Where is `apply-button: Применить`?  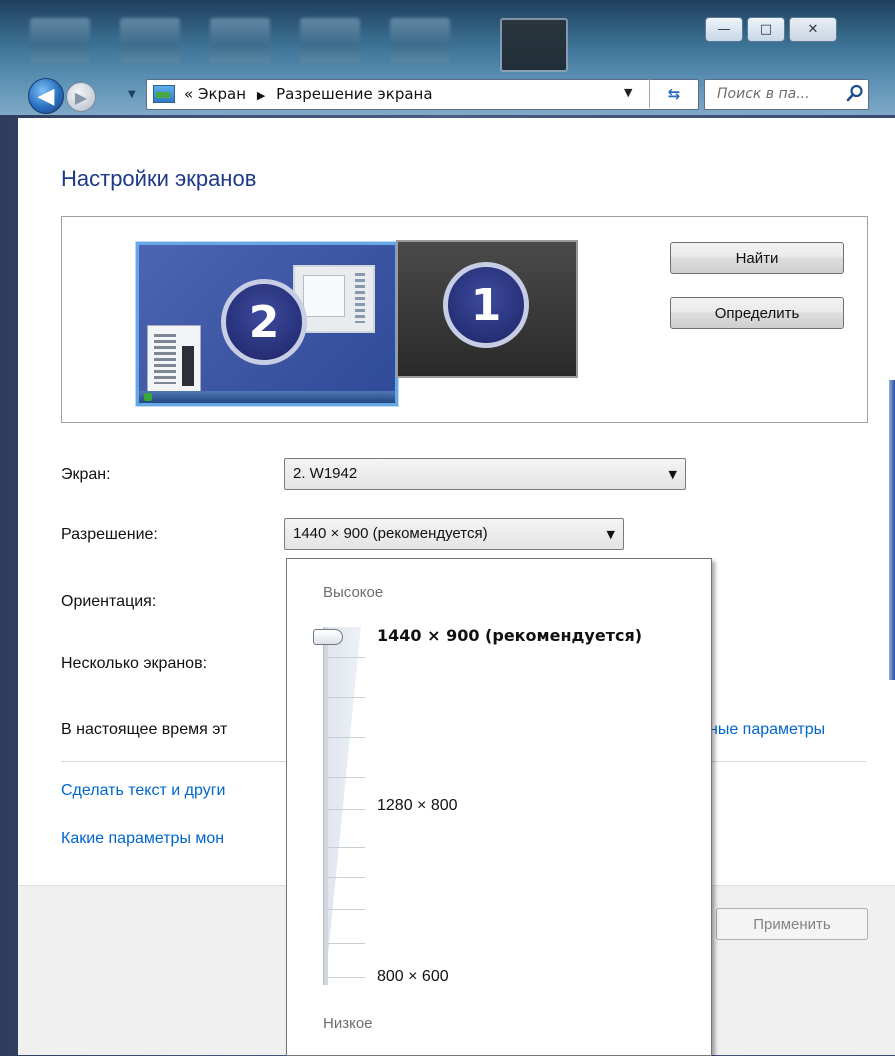 apply-button: Применить is located at coordinates (792, 924).